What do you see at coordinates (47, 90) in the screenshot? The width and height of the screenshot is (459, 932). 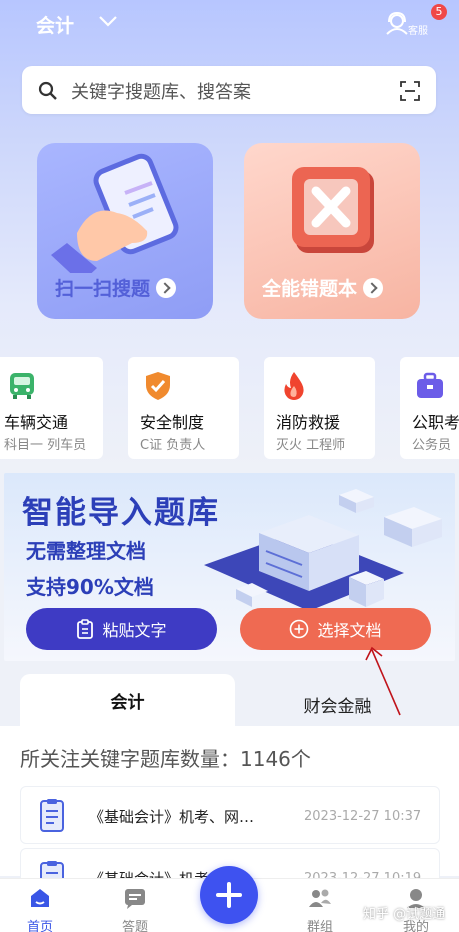 I see `search-icon` at bounding box center [47, 90].